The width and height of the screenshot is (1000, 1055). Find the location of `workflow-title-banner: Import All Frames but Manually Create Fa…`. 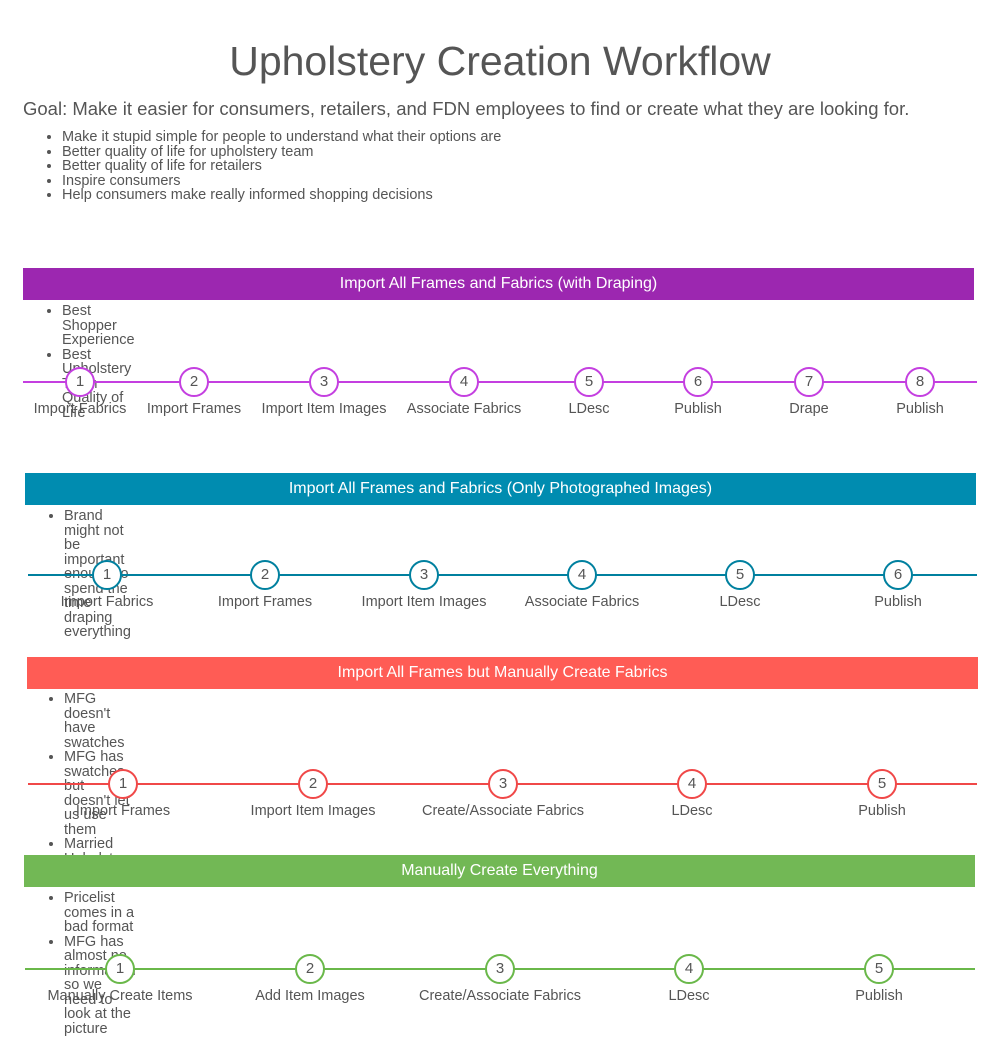

workflow-title-banner: Import All Frames but Manually Create Fa… is located at coordinates (502, 673).